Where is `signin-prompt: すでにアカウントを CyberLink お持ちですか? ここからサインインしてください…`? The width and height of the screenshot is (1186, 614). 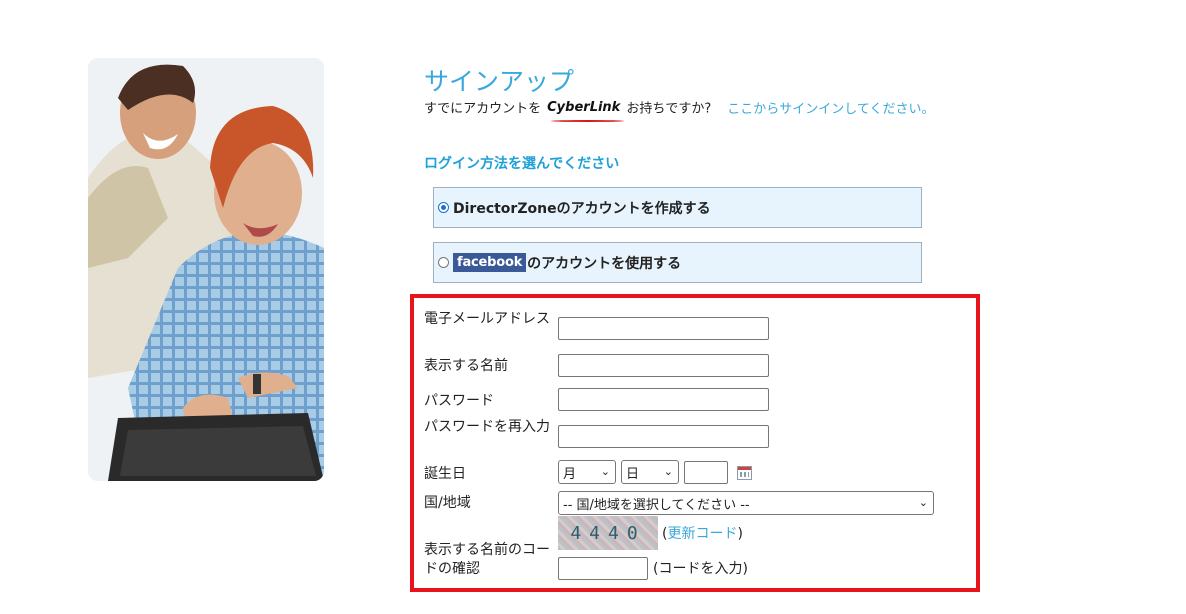
signin-prompt: すでにアカウントを CyberLink お持ちですか? ここからサインインしてください… is located at coordinates (684, 109).